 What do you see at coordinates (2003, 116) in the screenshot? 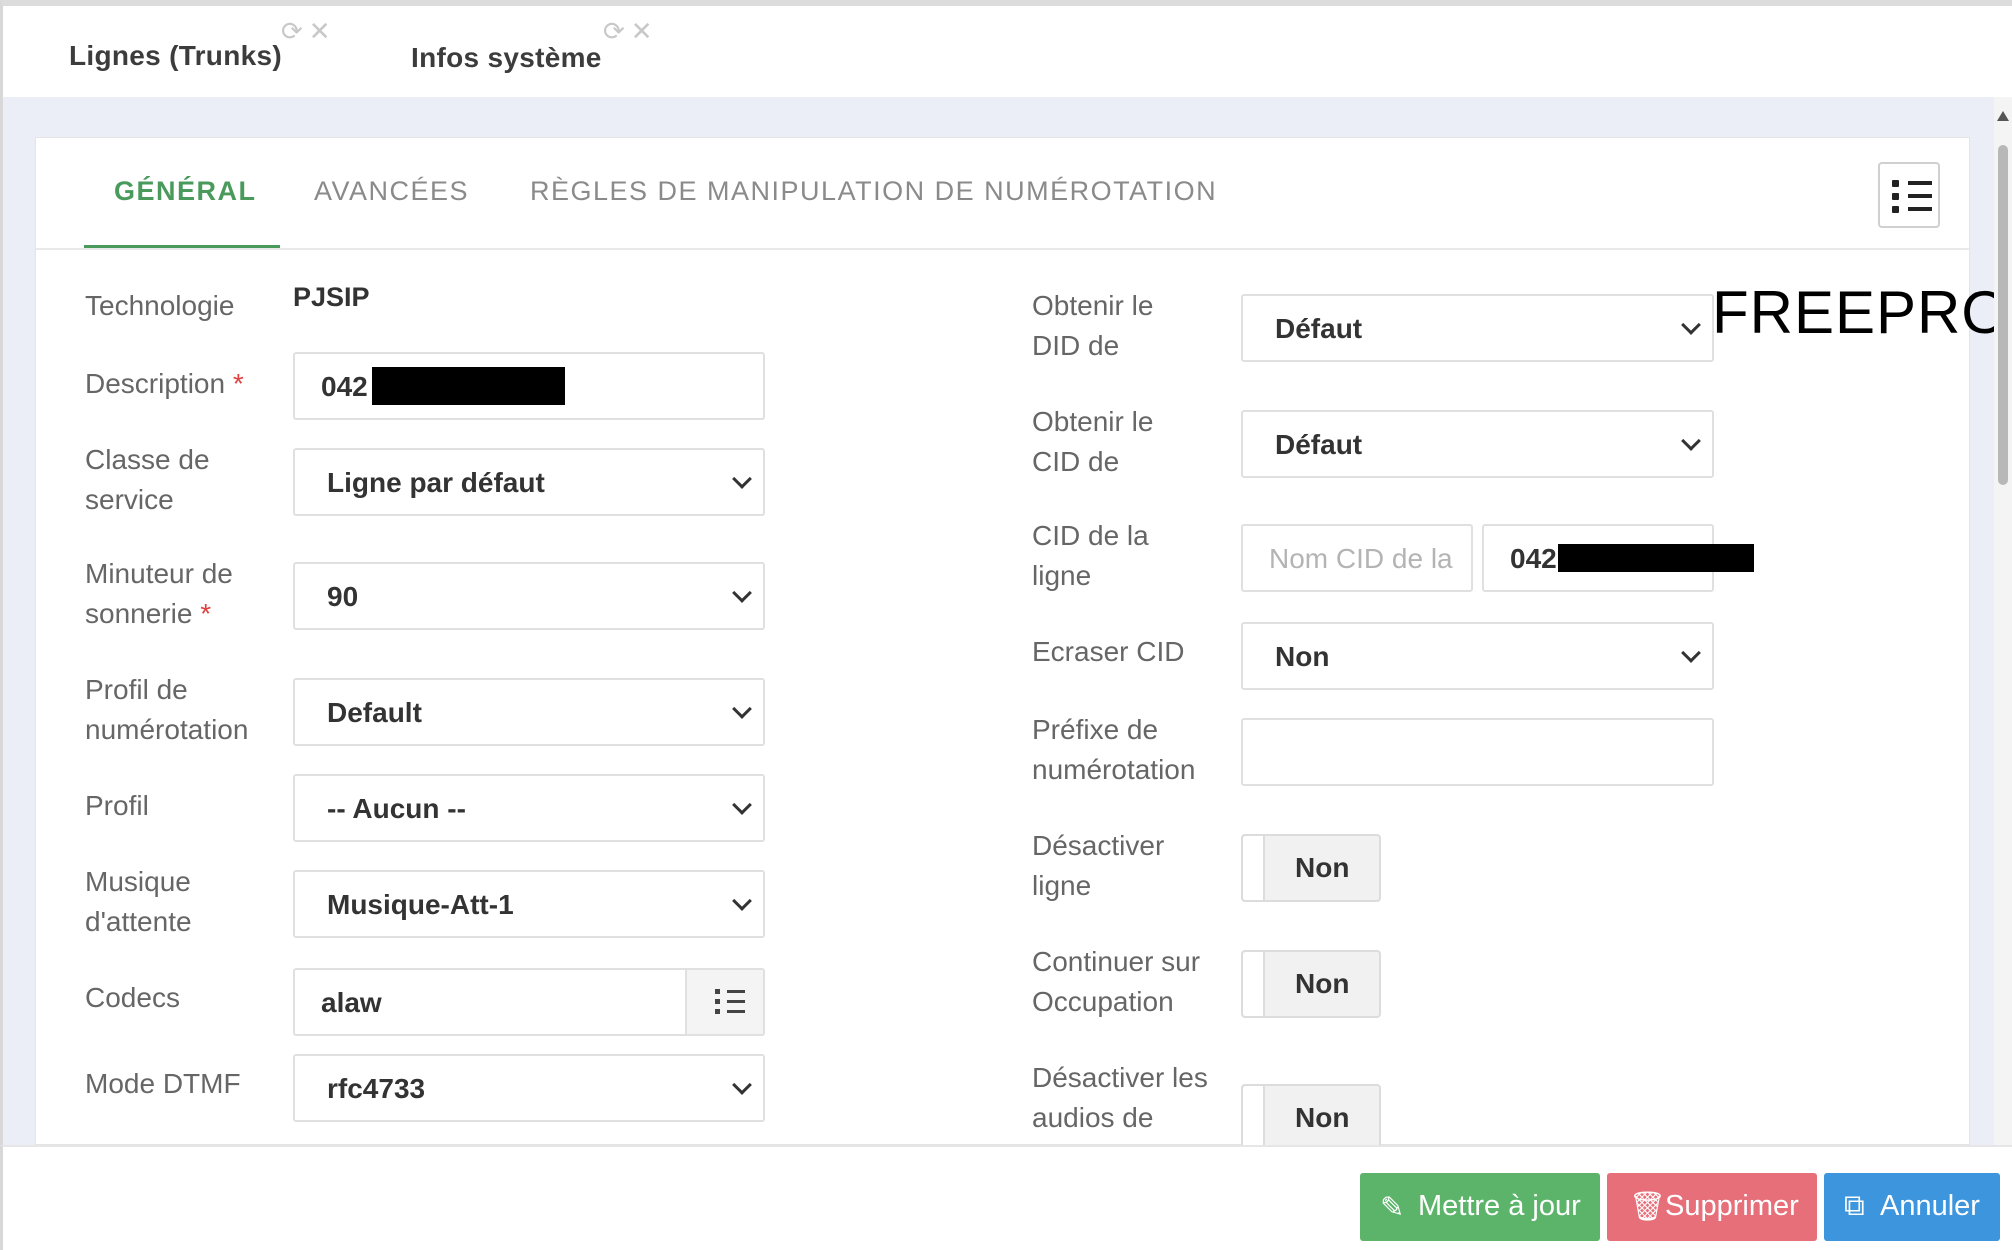
I see `scroll-up-arrow-icon` at bounding box center [2003, 116].